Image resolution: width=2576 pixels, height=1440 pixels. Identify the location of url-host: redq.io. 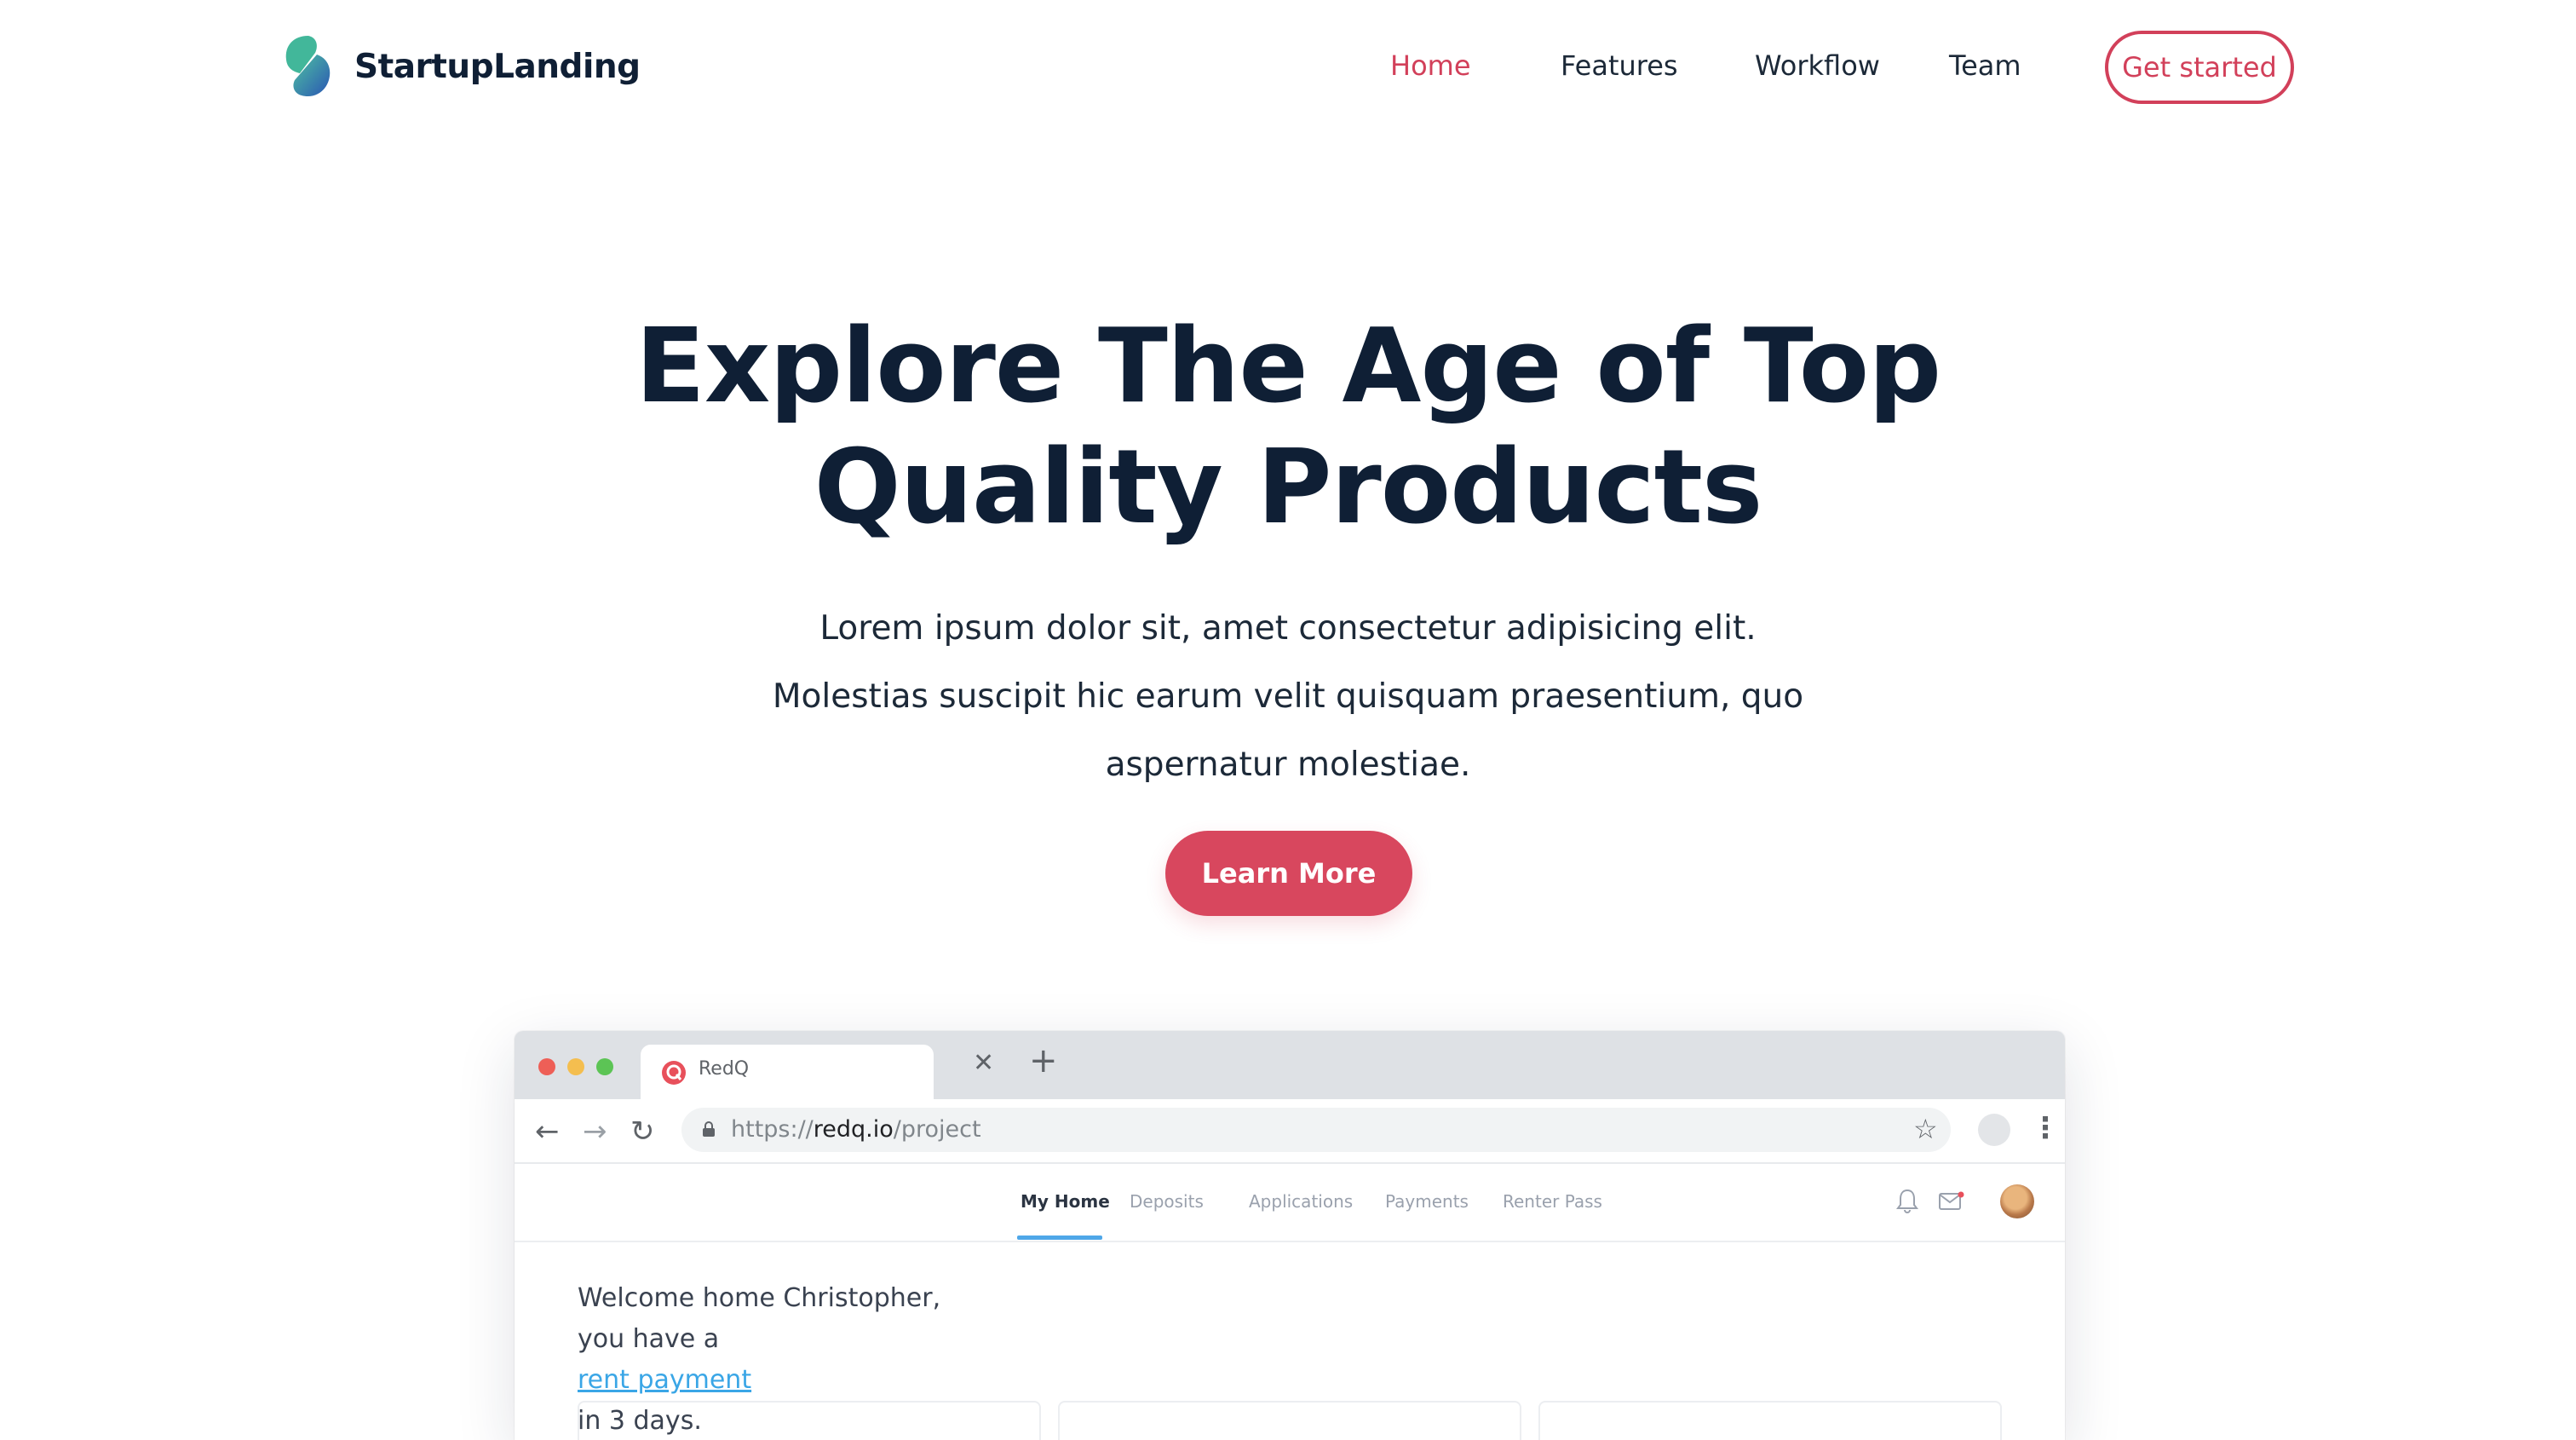
(854, 1129).